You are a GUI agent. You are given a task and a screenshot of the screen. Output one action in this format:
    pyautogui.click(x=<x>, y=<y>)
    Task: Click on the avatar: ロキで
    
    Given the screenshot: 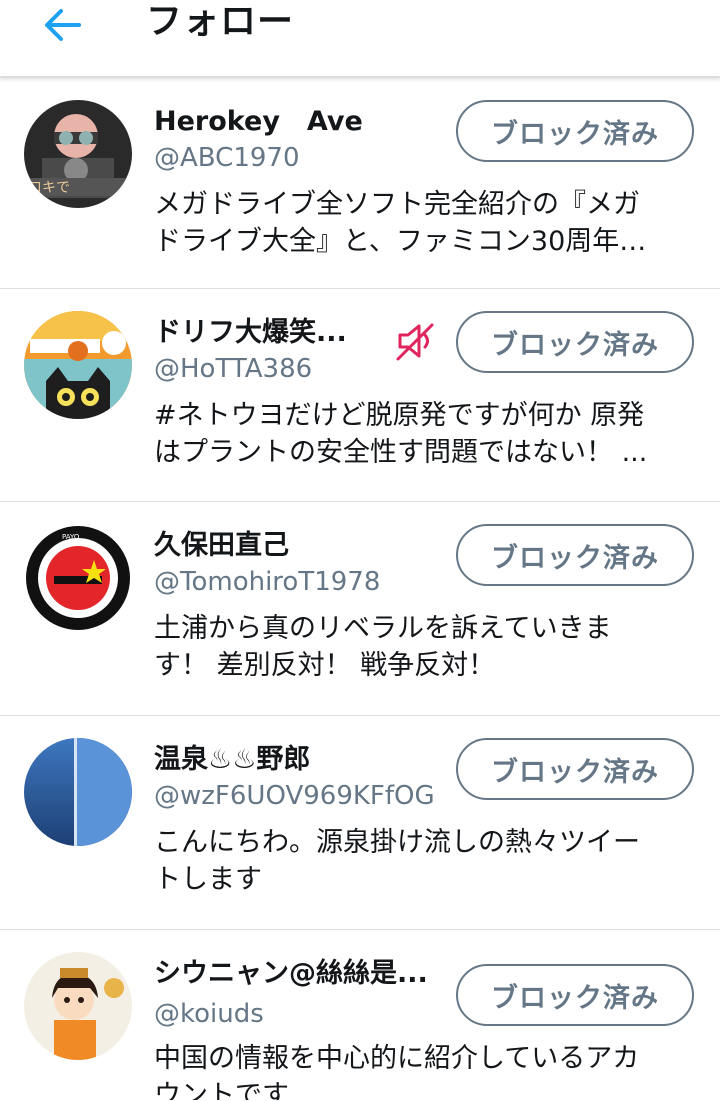 What is the action you would take?
    pyautogui.click(x=78, y=154)
    